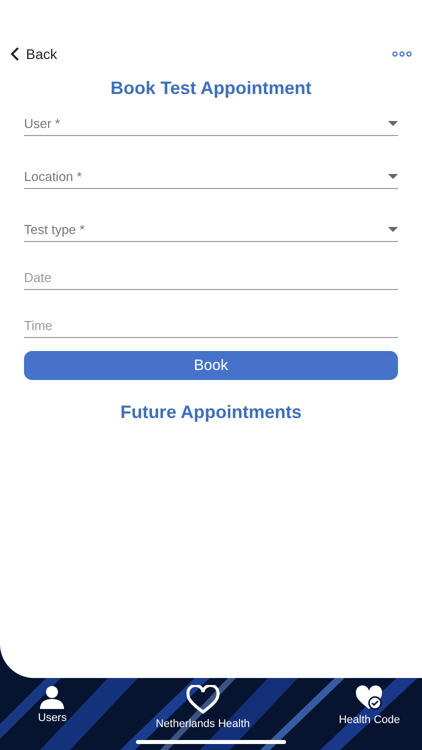 Image resolution: width=422 pixels, height=750 pixels. I want to click on tab-label: Health Code, so click(369, 720).